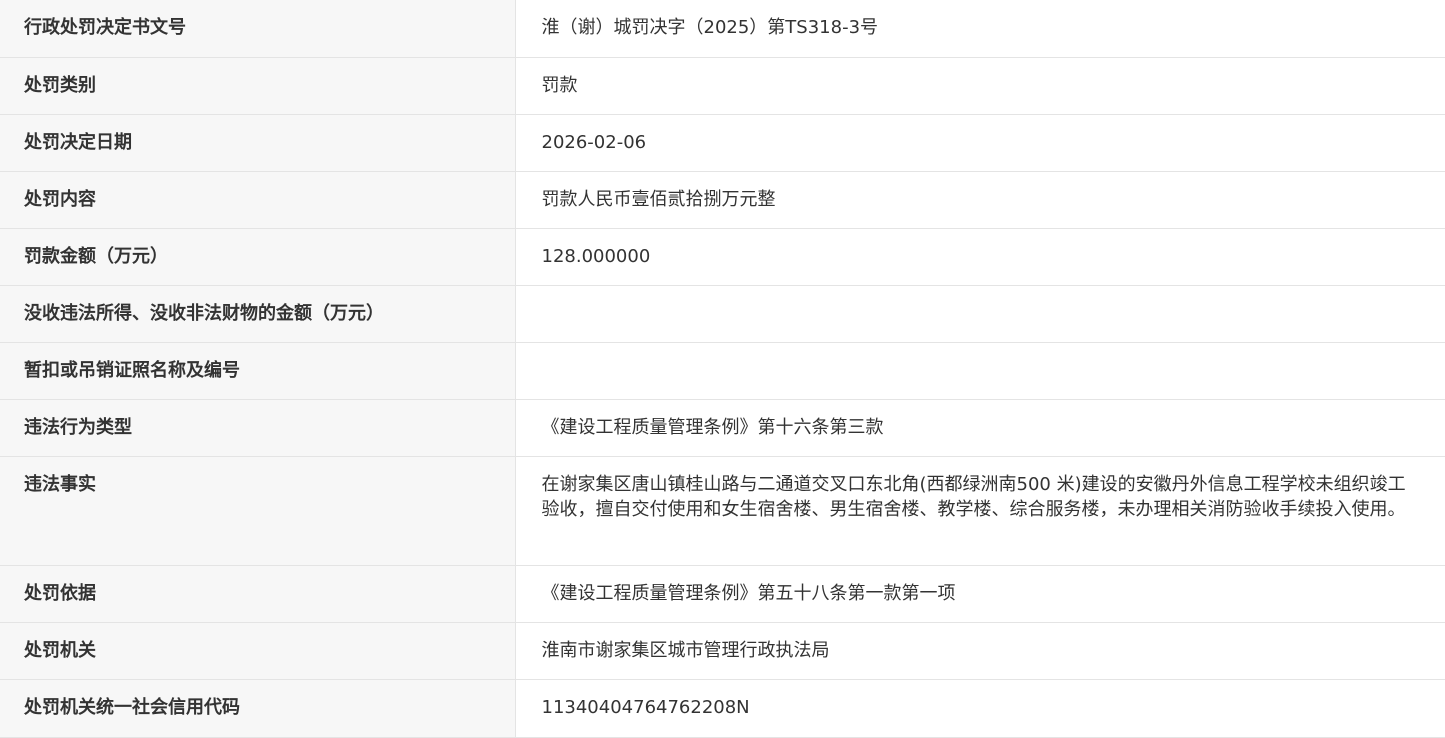  What do you see at coordinates (980, 143) in the screenshot?
I see `value-decision-date: 2026-02-06` at bounding box center [980, 143].